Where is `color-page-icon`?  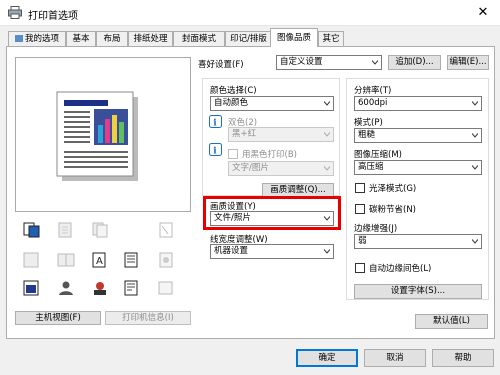
color-page-icon is located at coordinates (31, 288).